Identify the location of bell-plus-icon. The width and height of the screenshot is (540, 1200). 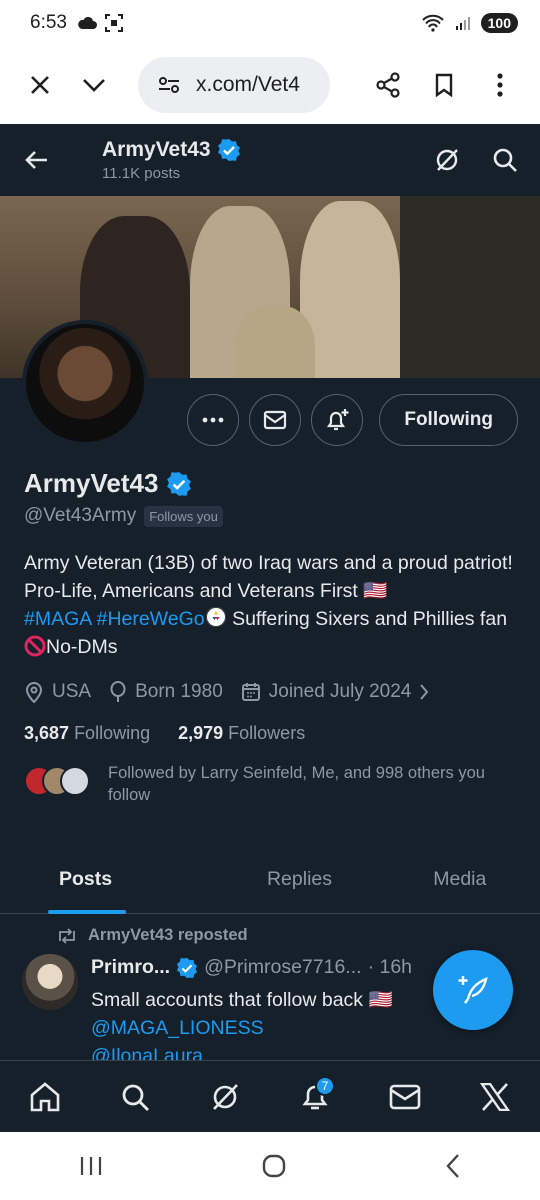
(338, 420).